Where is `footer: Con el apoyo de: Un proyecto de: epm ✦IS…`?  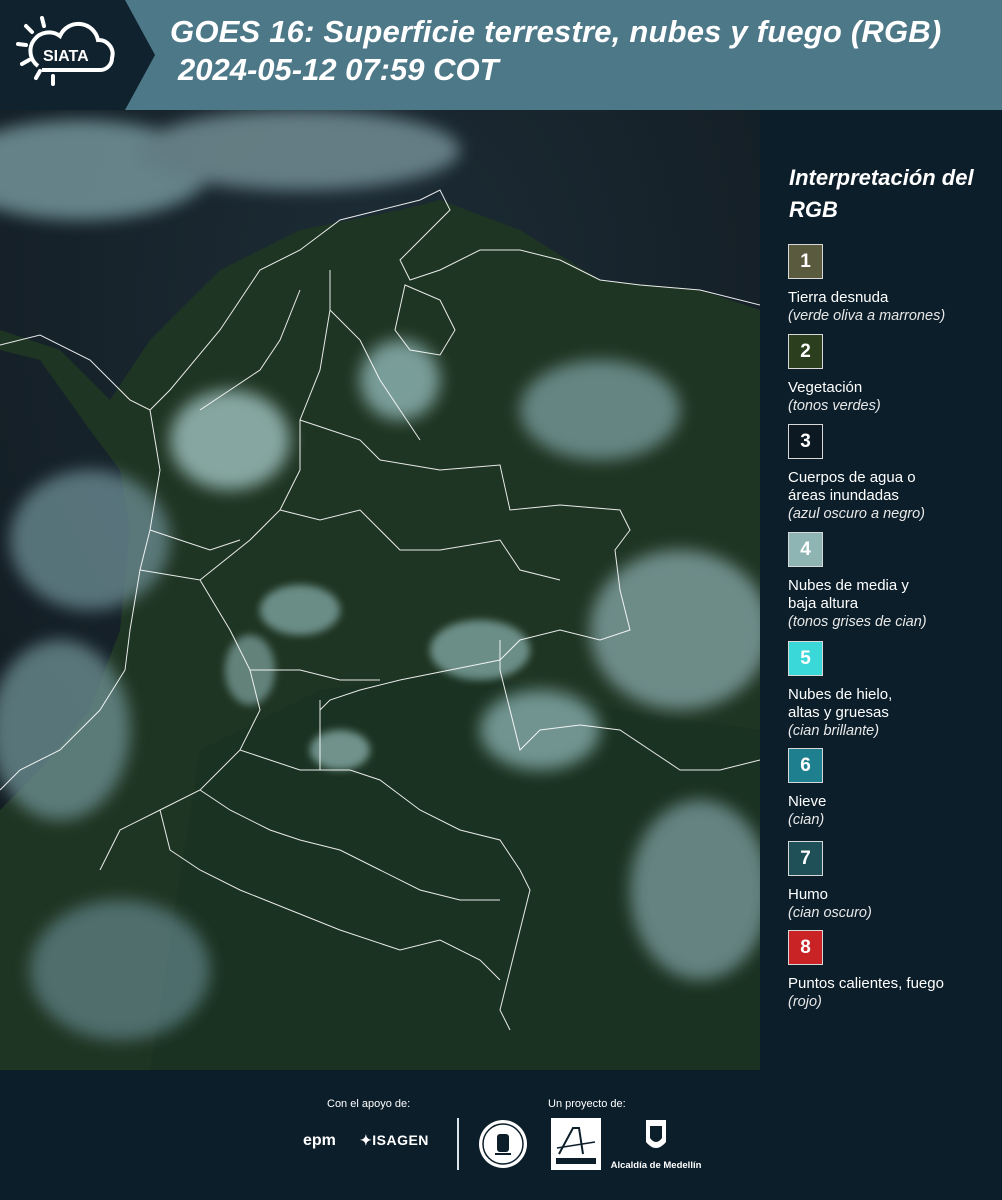 footer: Con el apoyo de: Un proyecto de: epm ✦IS… is located at coordinates (501, 1135).